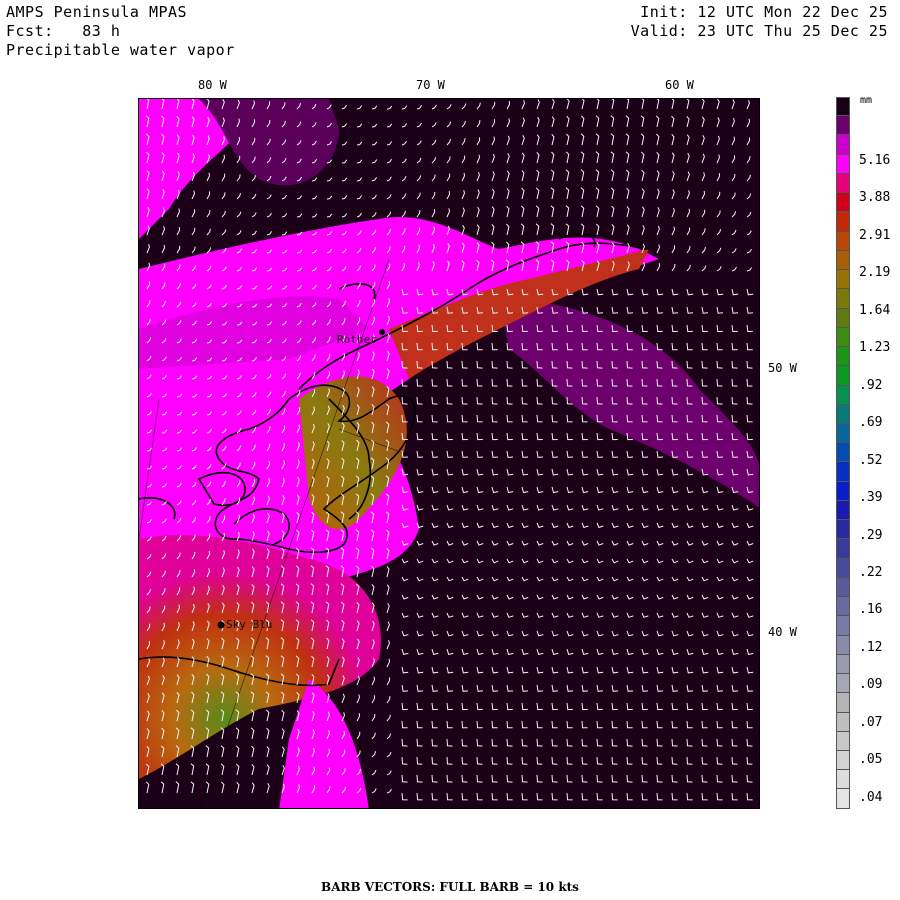 This screenshot has height=900, width=900. What do you see at coordinates (450, 887) in the screenshot?
I see `barb-vector-note: BARB VECTORS: FULL BARB = 10 kts` at bounding box center [450, 887].